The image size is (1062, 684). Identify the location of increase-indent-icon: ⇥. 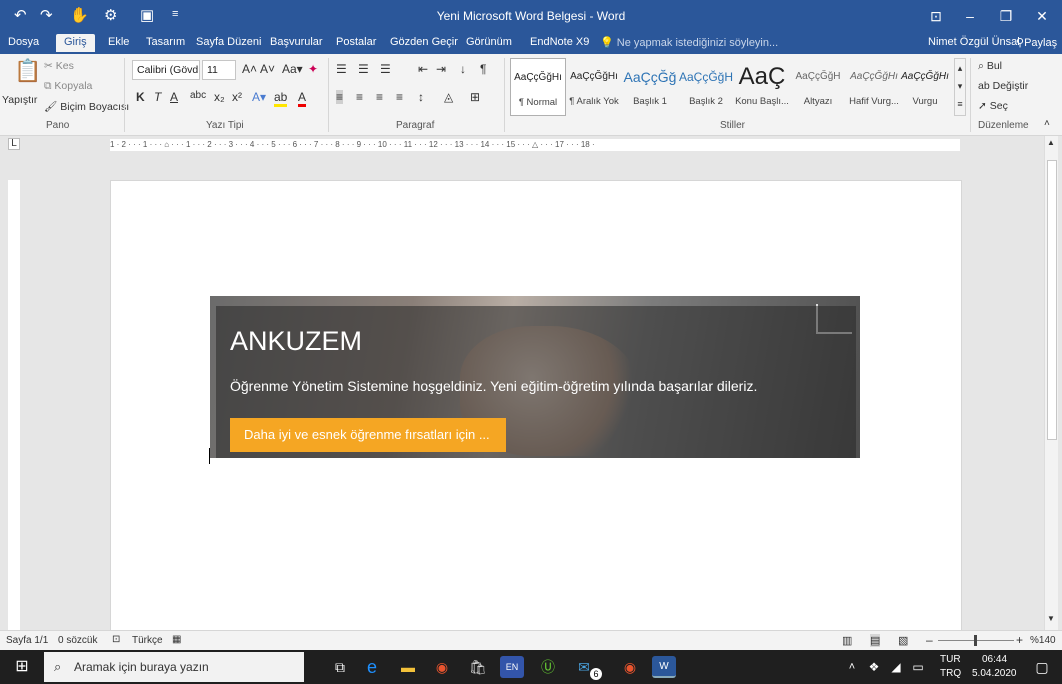
(441, 69).